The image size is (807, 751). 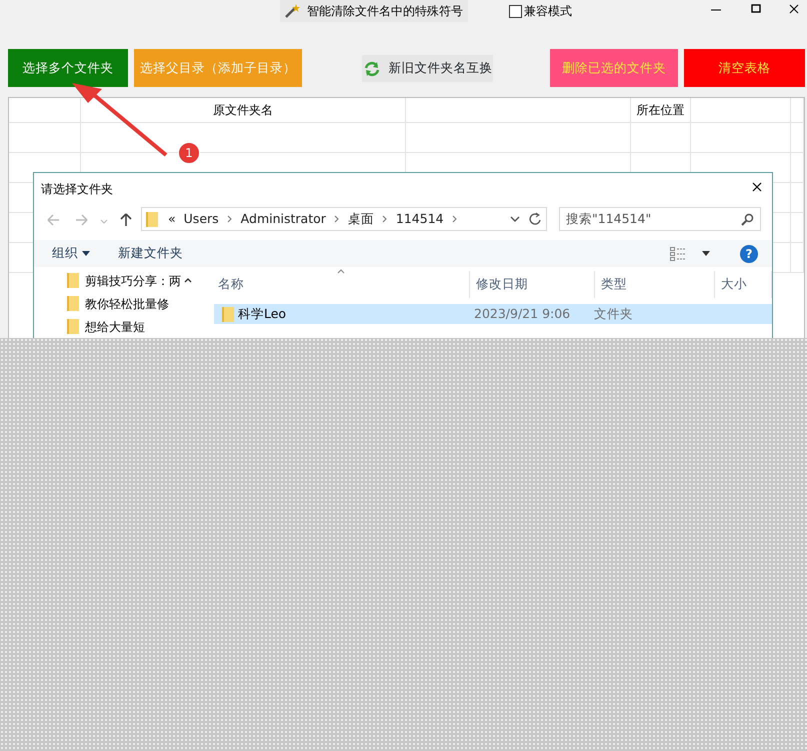 I want to click on back-arrow-icon, so click(x=53, y=220).